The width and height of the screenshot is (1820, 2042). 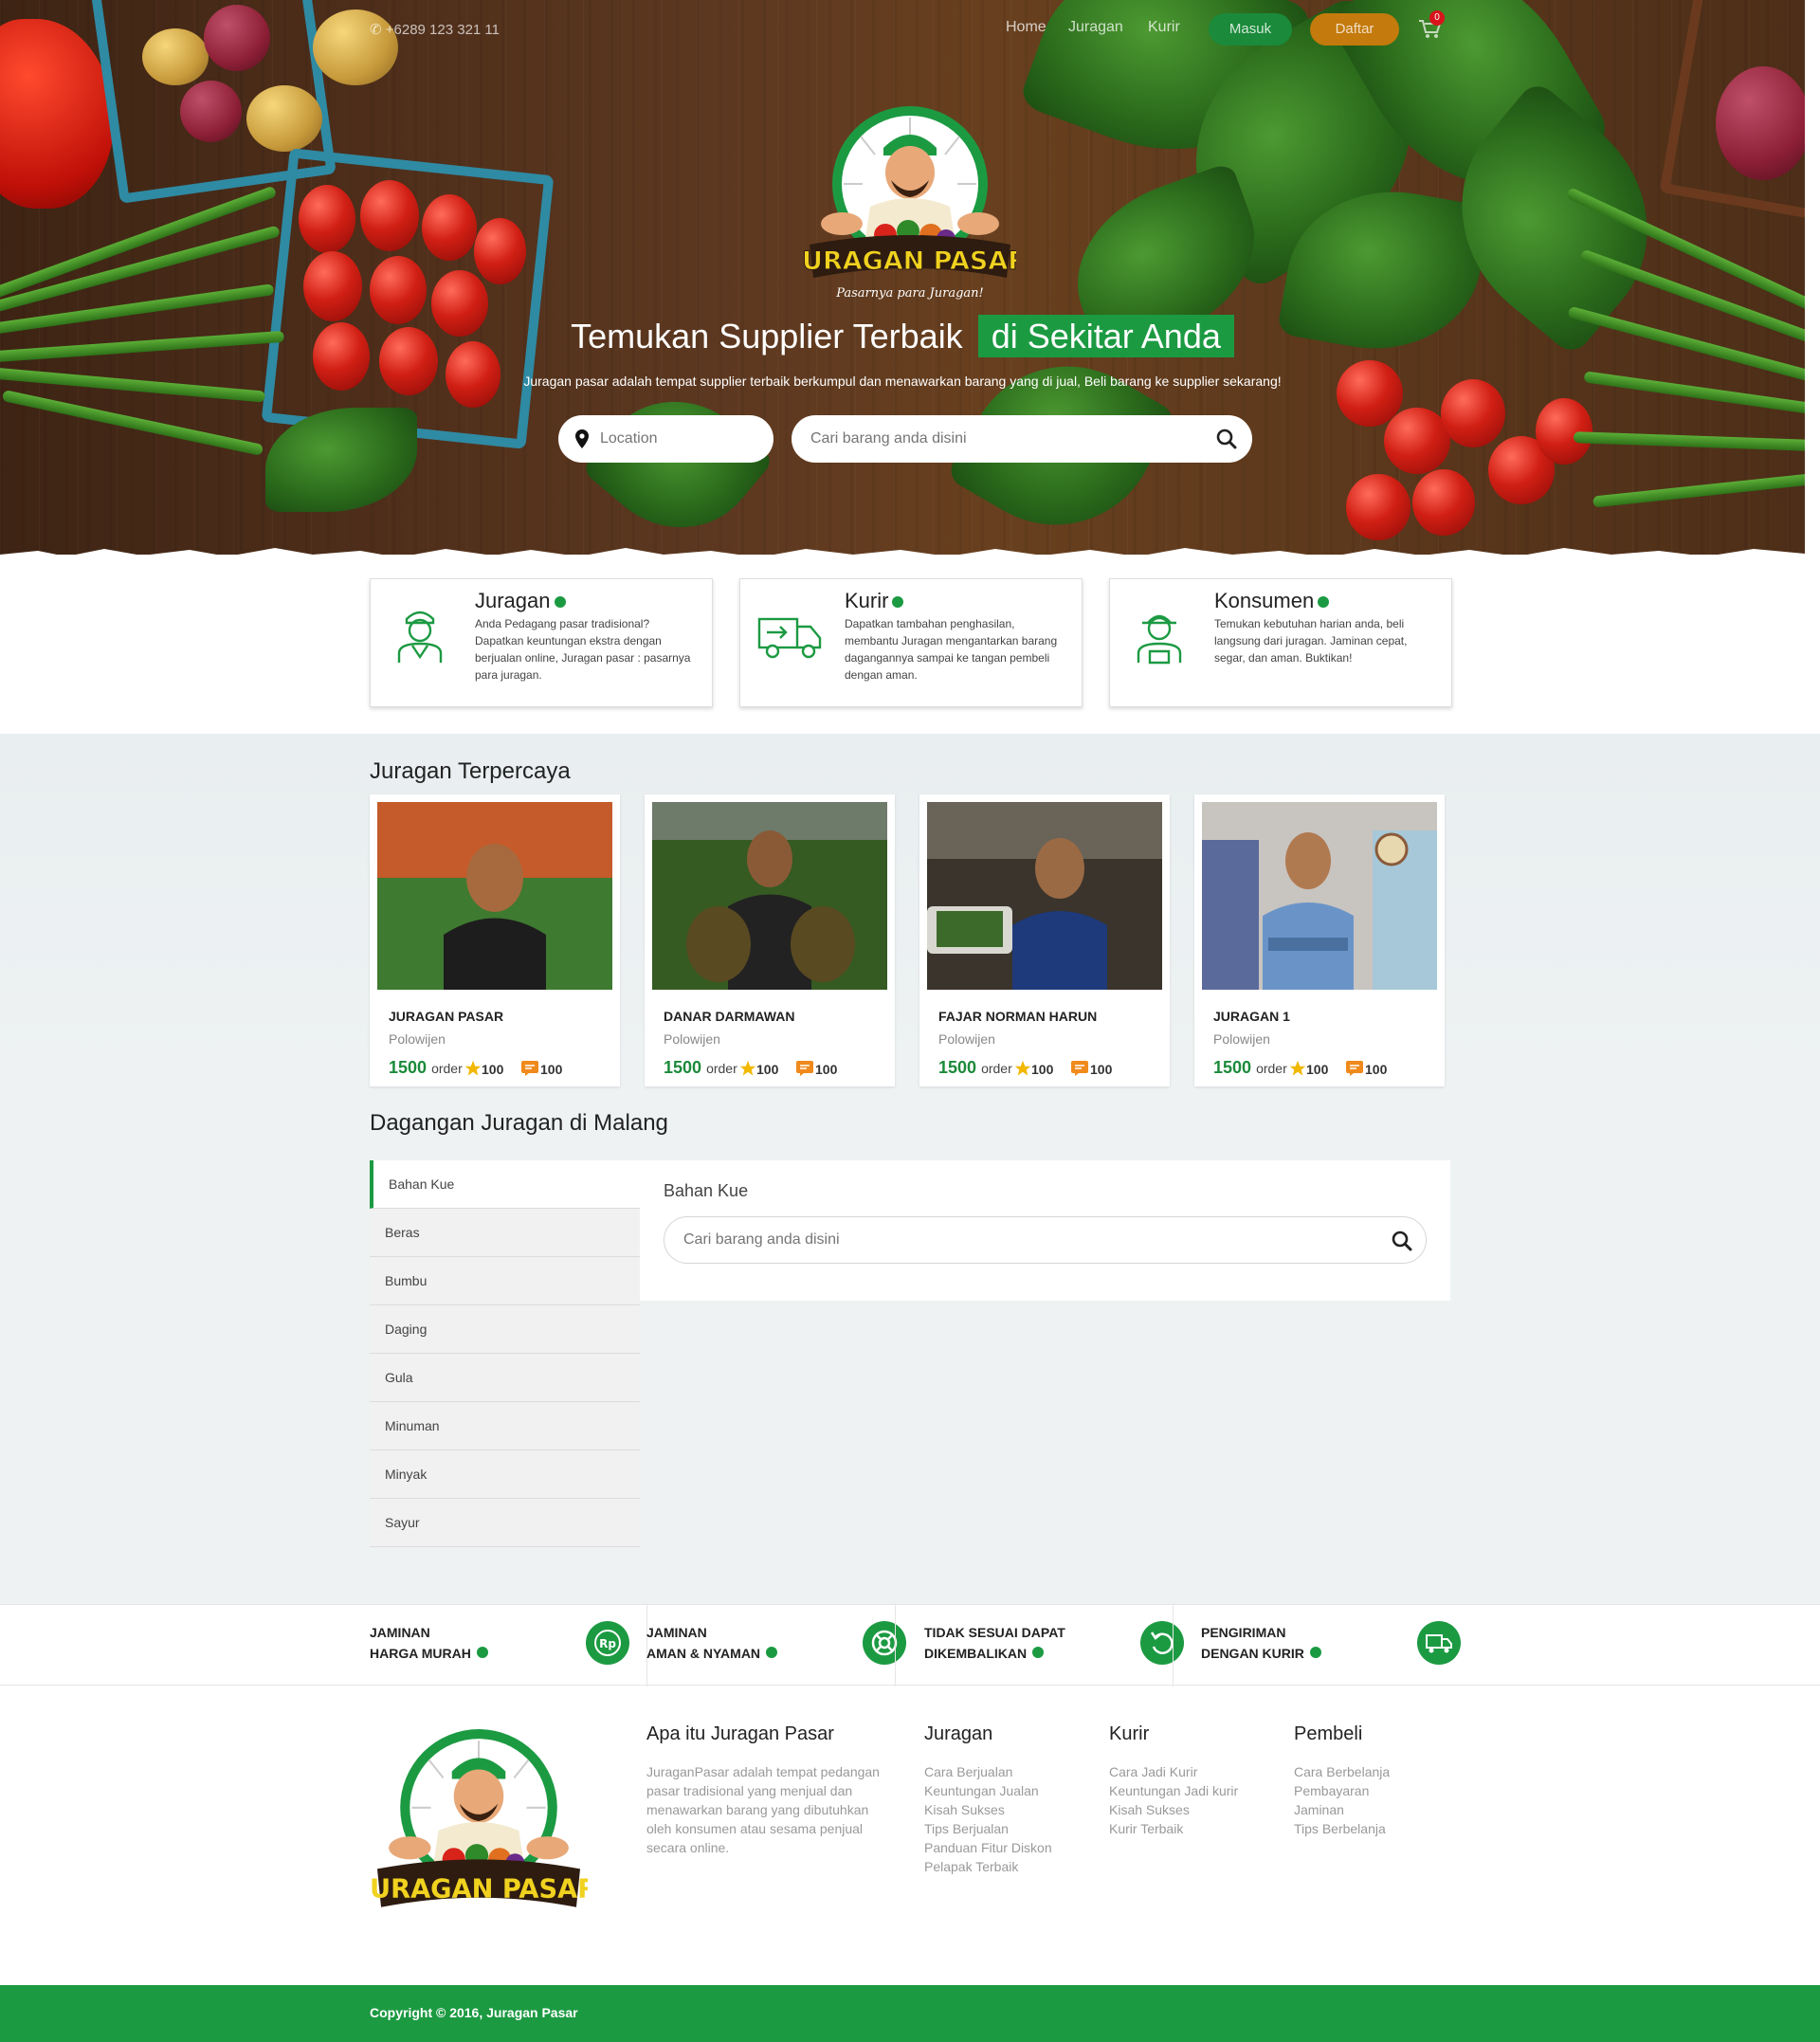 What do you see at coordinates (1812, 277) in the screenshot?
I see `right-edge` at bounding box center [1812, 277].